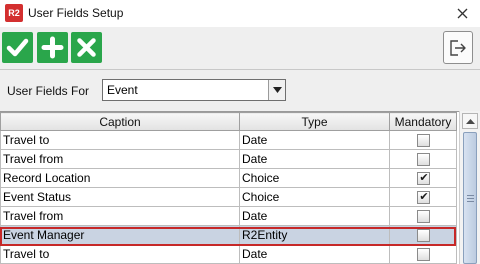 The height and width of the screenshot is (264, 480). I want to click on dropdown-button, so click(276, 90).